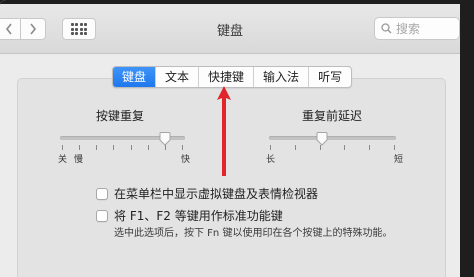  I want to click on grid-icon, so click(79, 29).